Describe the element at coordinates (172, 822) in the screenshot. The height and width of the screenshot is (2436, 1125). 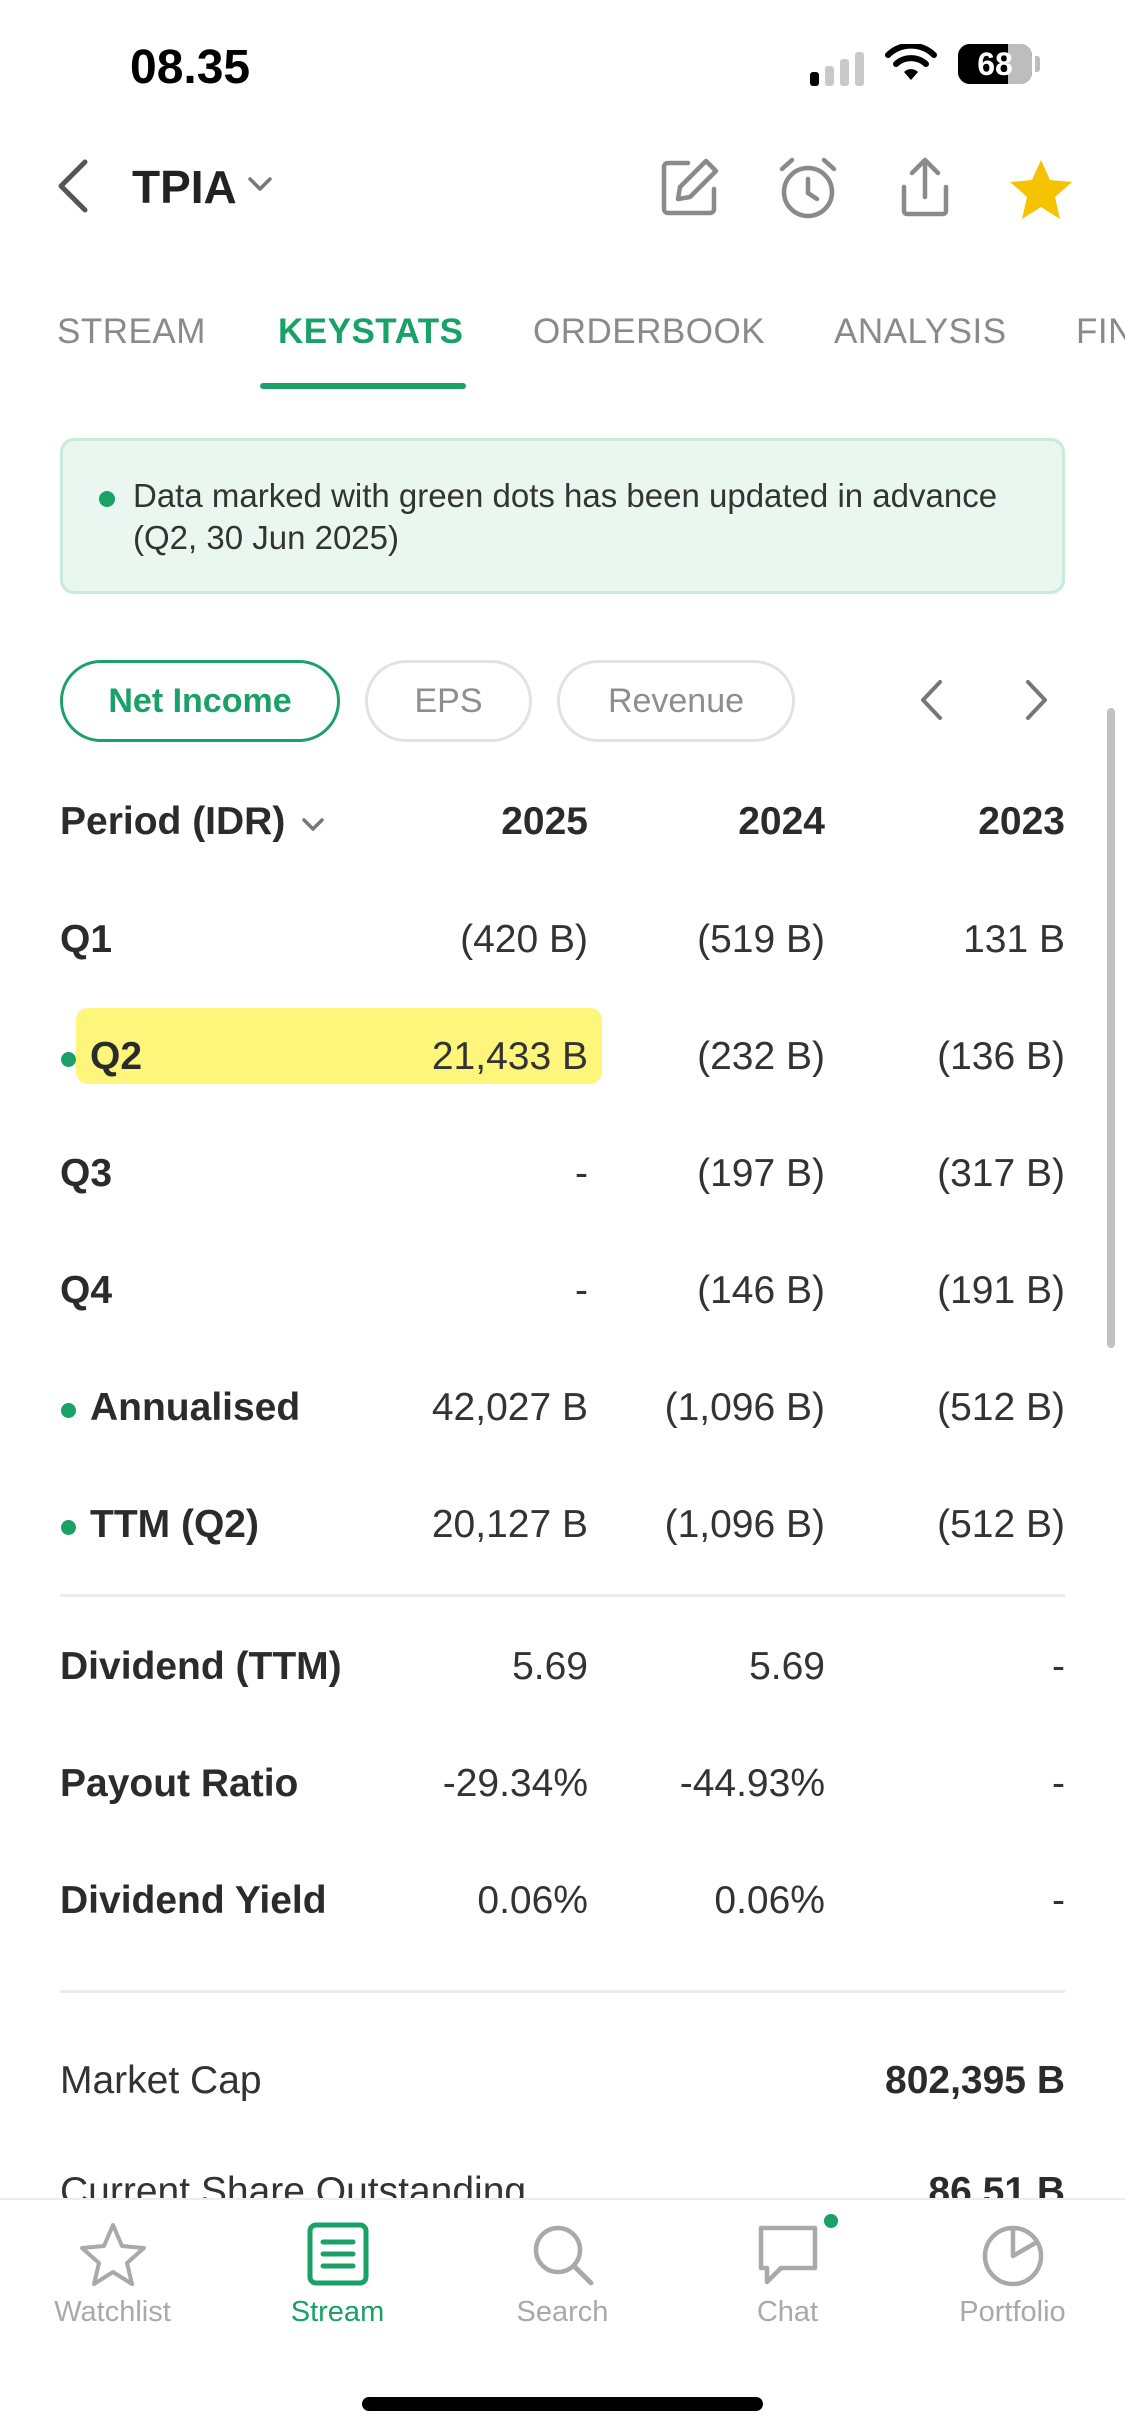
I see `period-selector: Period (IDR)` at that location.